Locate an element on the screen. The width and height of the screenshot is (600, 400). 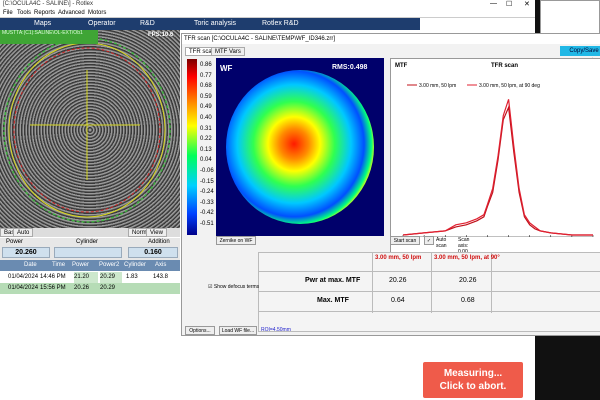
auto-scan-checkbox: ✓ is located at coordinates (429, 240).